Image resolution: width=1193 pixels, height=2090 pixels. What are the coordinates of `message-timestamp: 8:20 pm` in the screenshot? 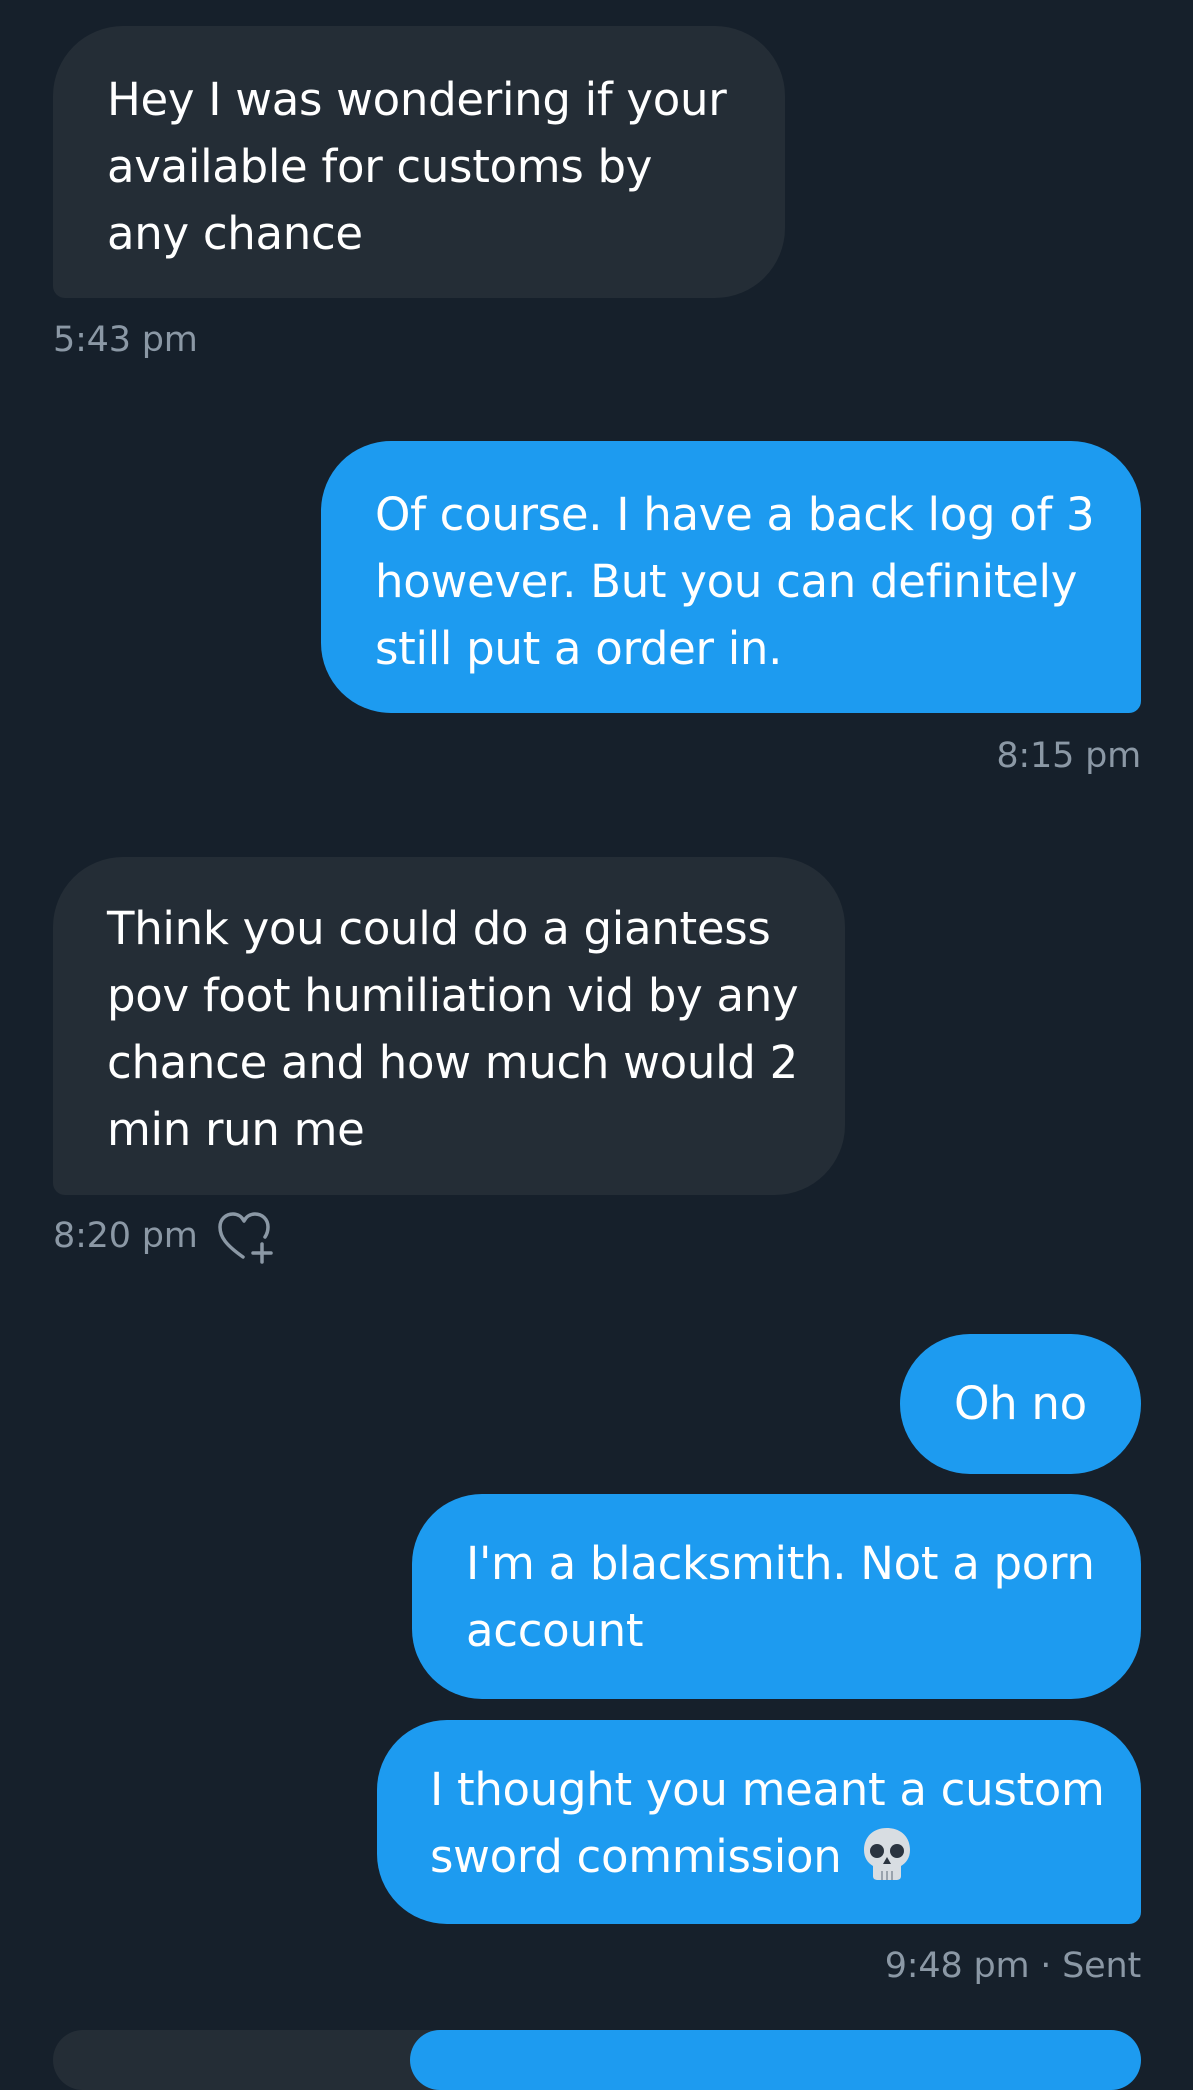 It's located at (125, 1236).